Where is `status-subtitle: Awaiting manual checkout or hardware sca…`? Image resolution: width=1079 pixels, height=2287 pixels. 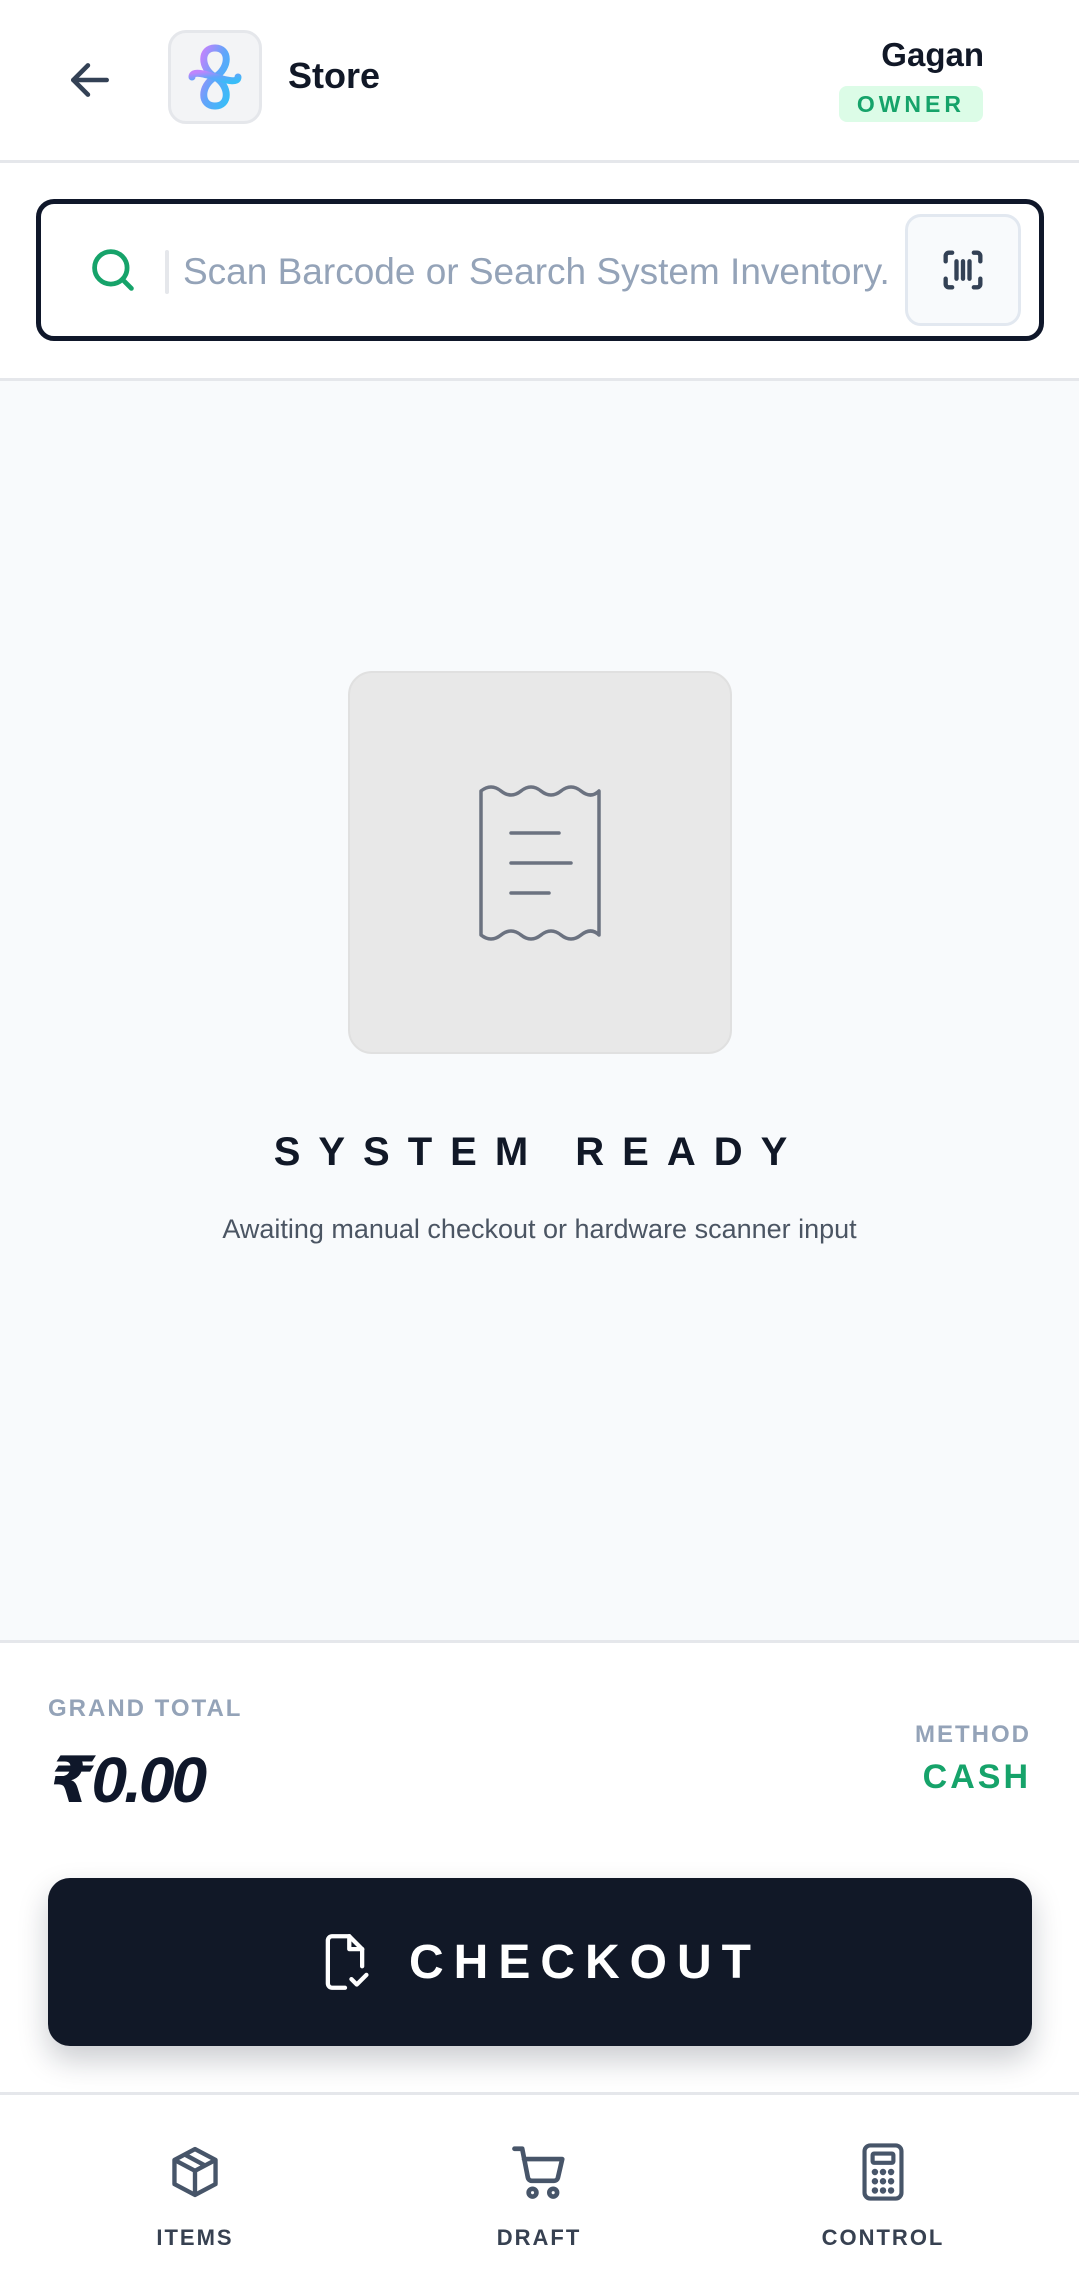 status-subtitle: Awaiting manual checkout or hardware sca… is located at coordinates (539, 1229).